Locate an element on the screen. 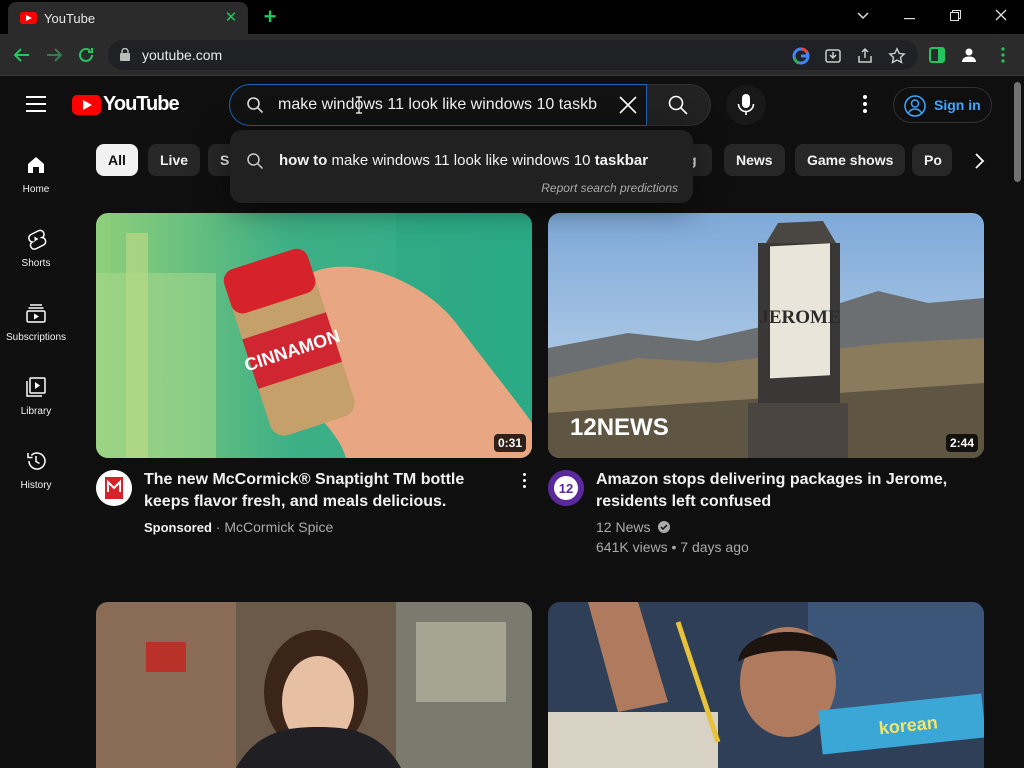  youtube-logo: YouTube is located at coordinates (126, 105).